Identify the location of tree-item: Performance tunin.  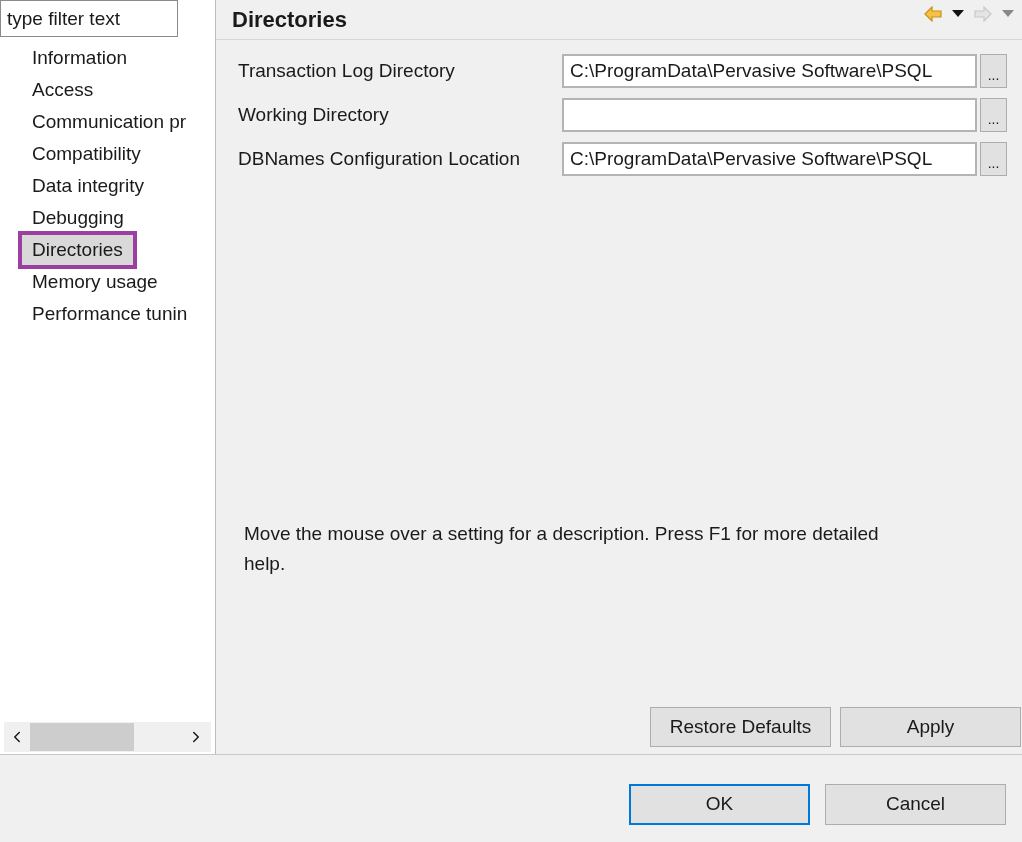
(110, 314).